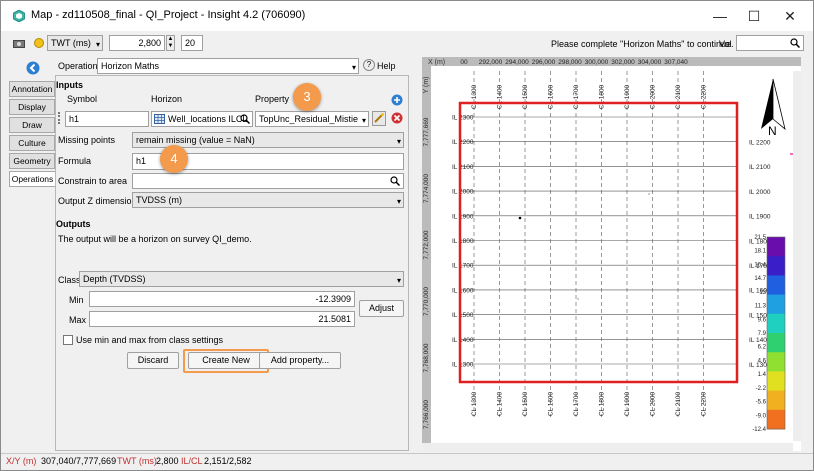  What do you see at coordinates (760, 265) in the screenshot?
I see `colorbar-tick: 16.4` at bounding box center [760, 265].